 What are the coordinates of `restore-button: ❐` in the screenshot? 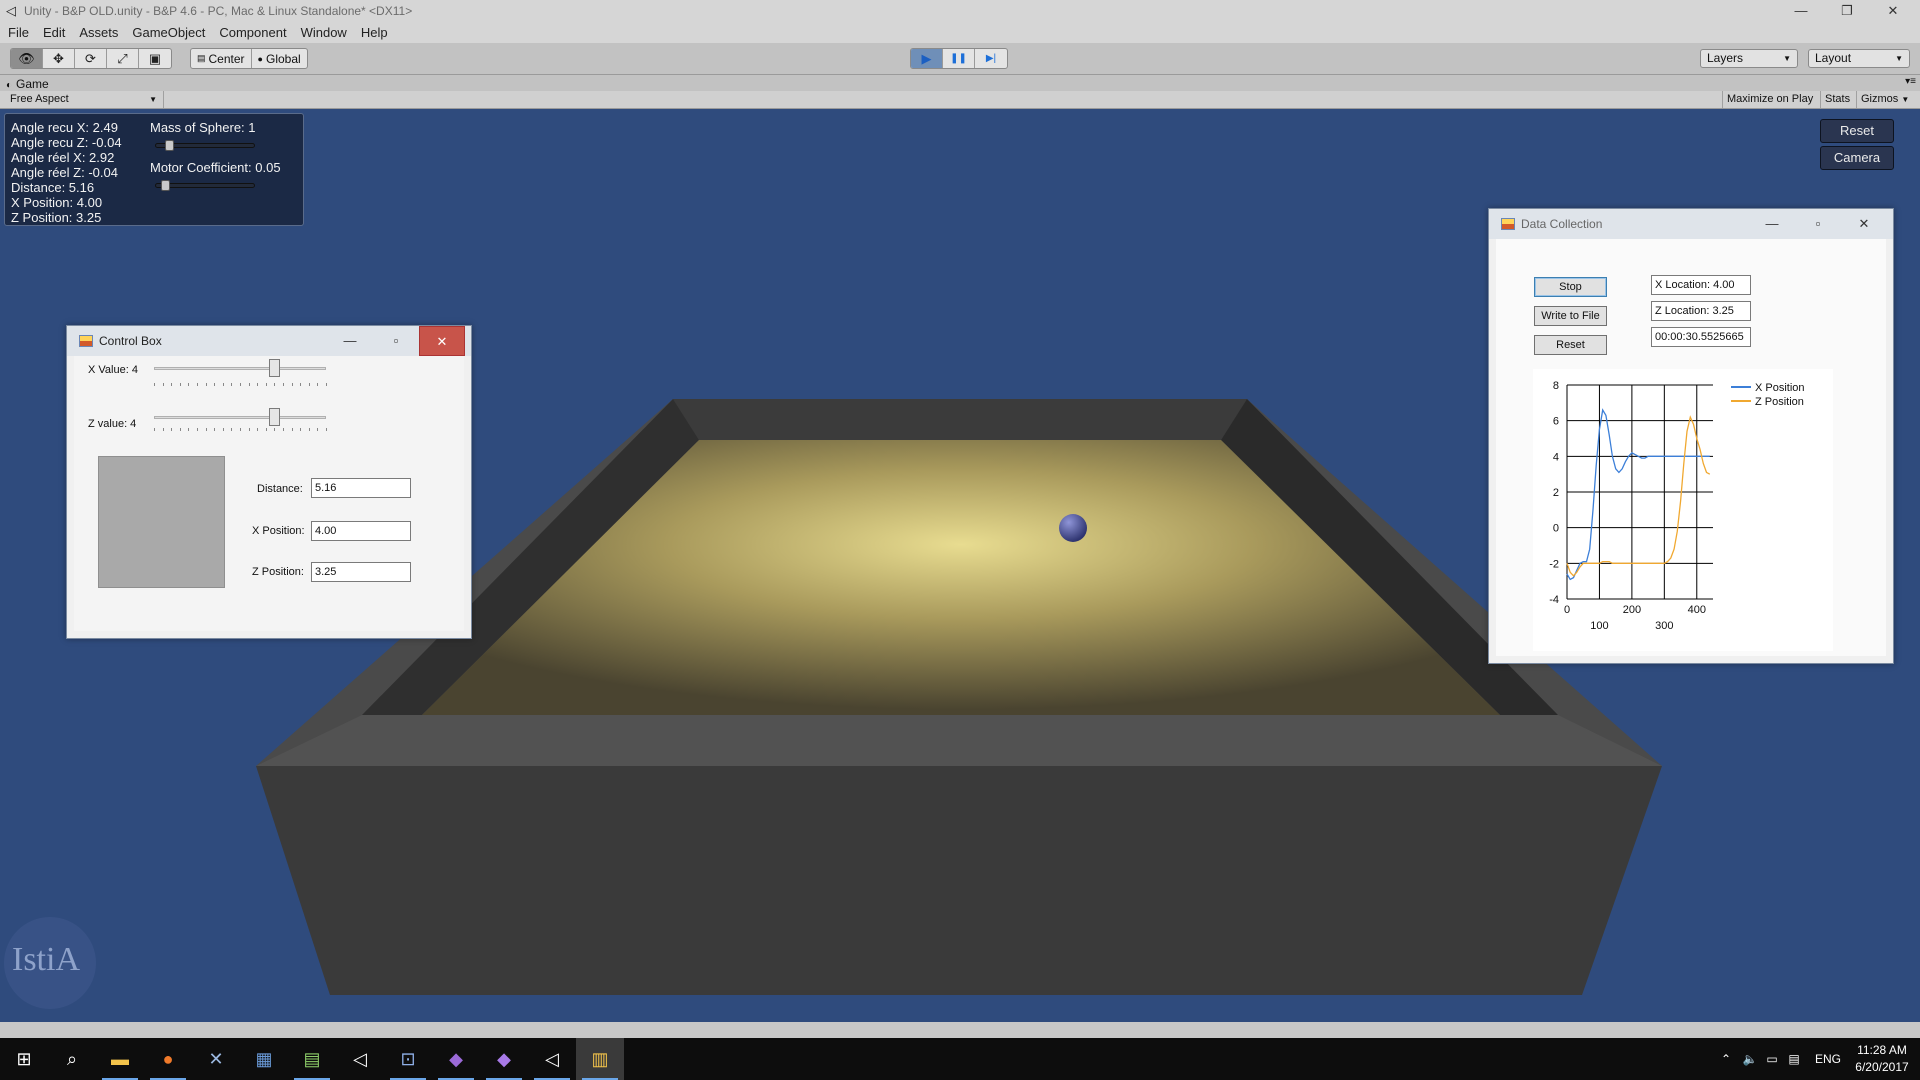 It's located at (1847, 11).